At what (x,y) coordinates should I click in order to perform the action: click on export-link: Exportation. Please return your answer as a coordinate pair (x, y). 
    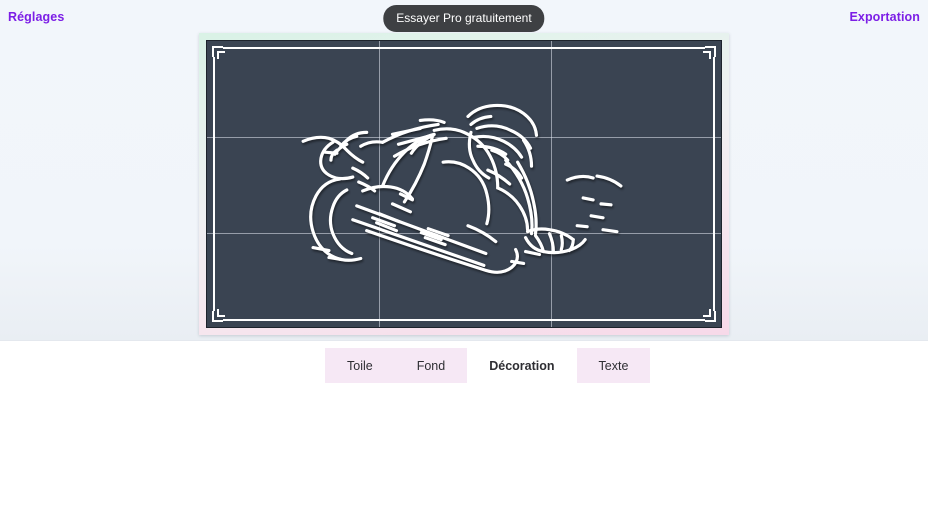
    Looking at the image, I should click on (884, 17).